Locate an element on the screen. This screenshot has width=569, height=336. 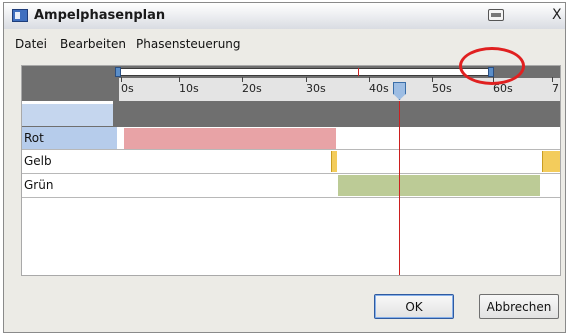
window-title: Ampelphasenplan is located at coordinates (100, 15).